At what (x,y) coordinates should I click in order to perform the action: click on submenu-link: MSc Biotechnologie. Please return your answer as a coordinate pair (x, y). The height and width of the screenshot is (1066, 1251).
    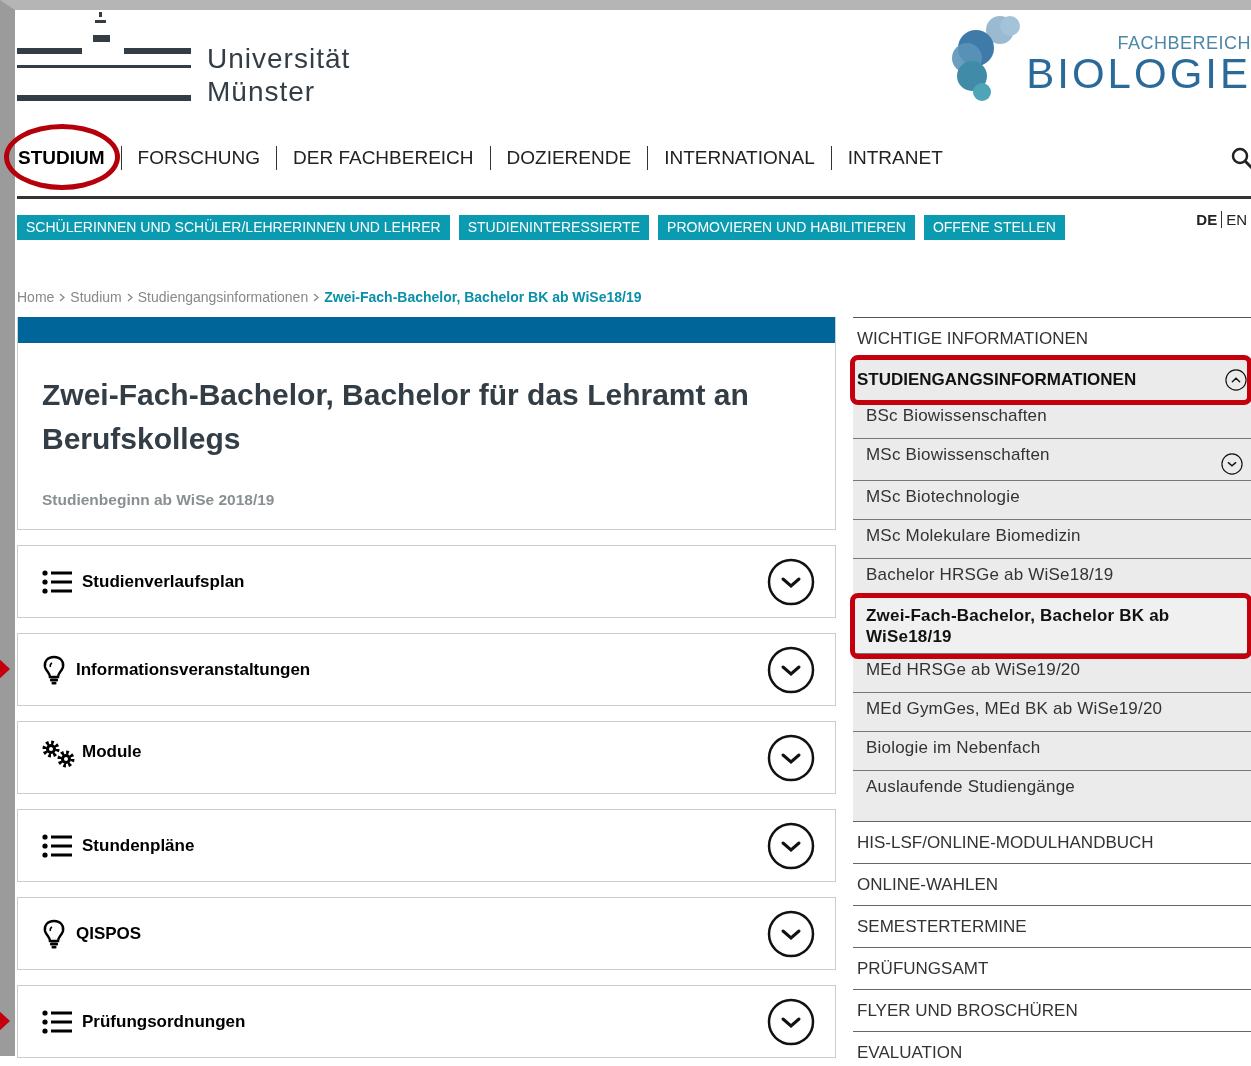
    Looking at the image, I should click on (1052, 500).